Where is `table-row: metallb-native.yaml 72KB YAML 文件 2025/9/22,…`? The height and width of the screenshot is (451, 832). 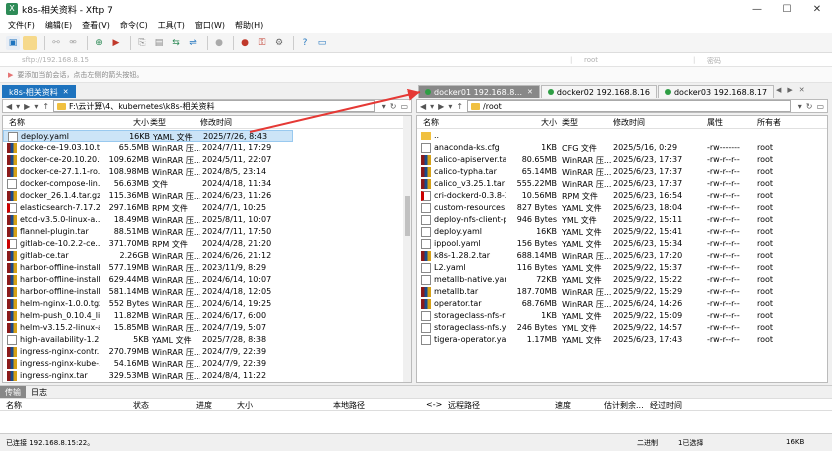 table-row: metallb-native.yaml 72KB YAML 文件 2025/9/22,… is located at coordinates (622, 280).